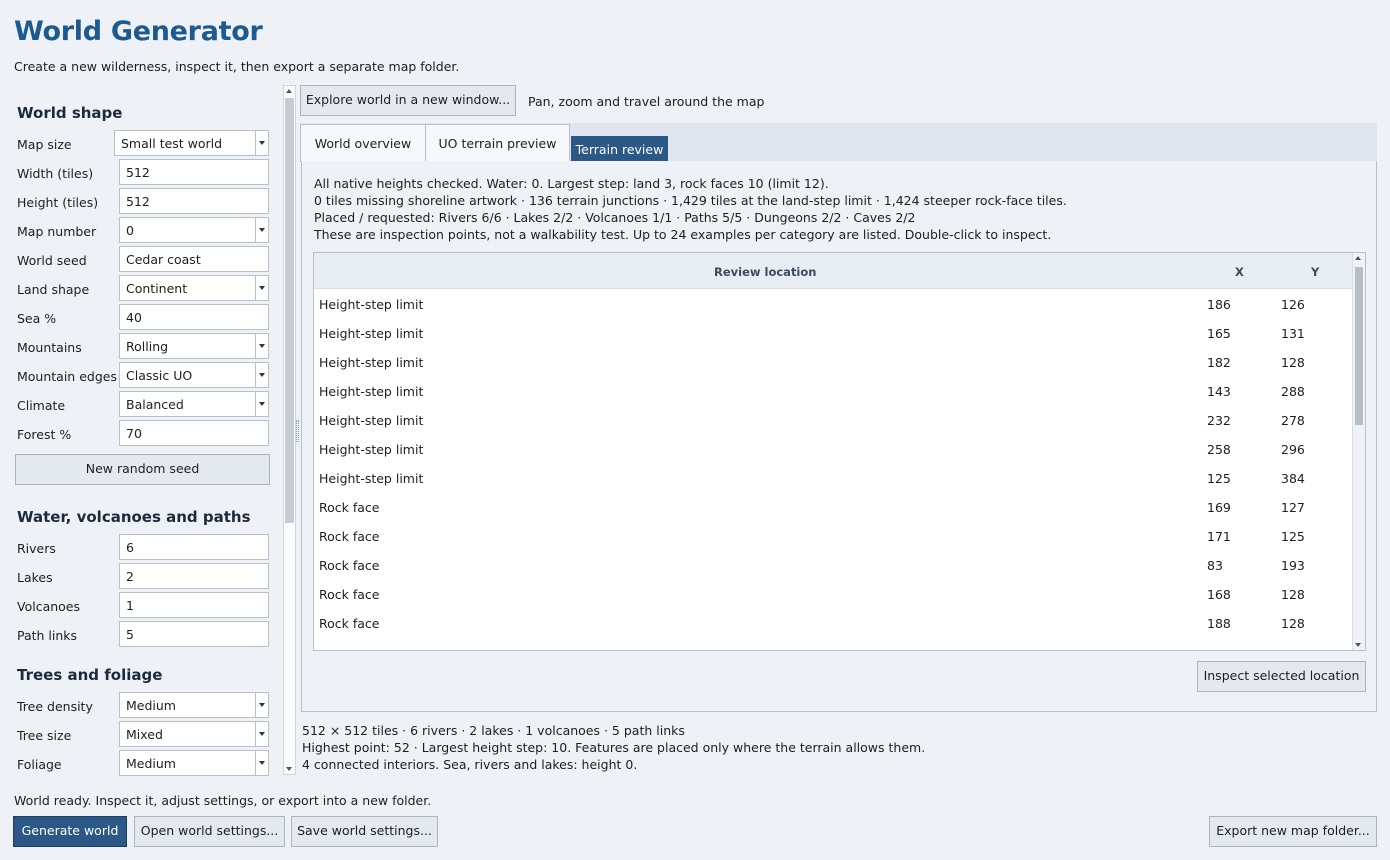 Image resolution: width=1390 pixels, height=860 pixels. Describe the element at coordinates (194, 172) in the screenshot. I see `width-input: 512` at that location.